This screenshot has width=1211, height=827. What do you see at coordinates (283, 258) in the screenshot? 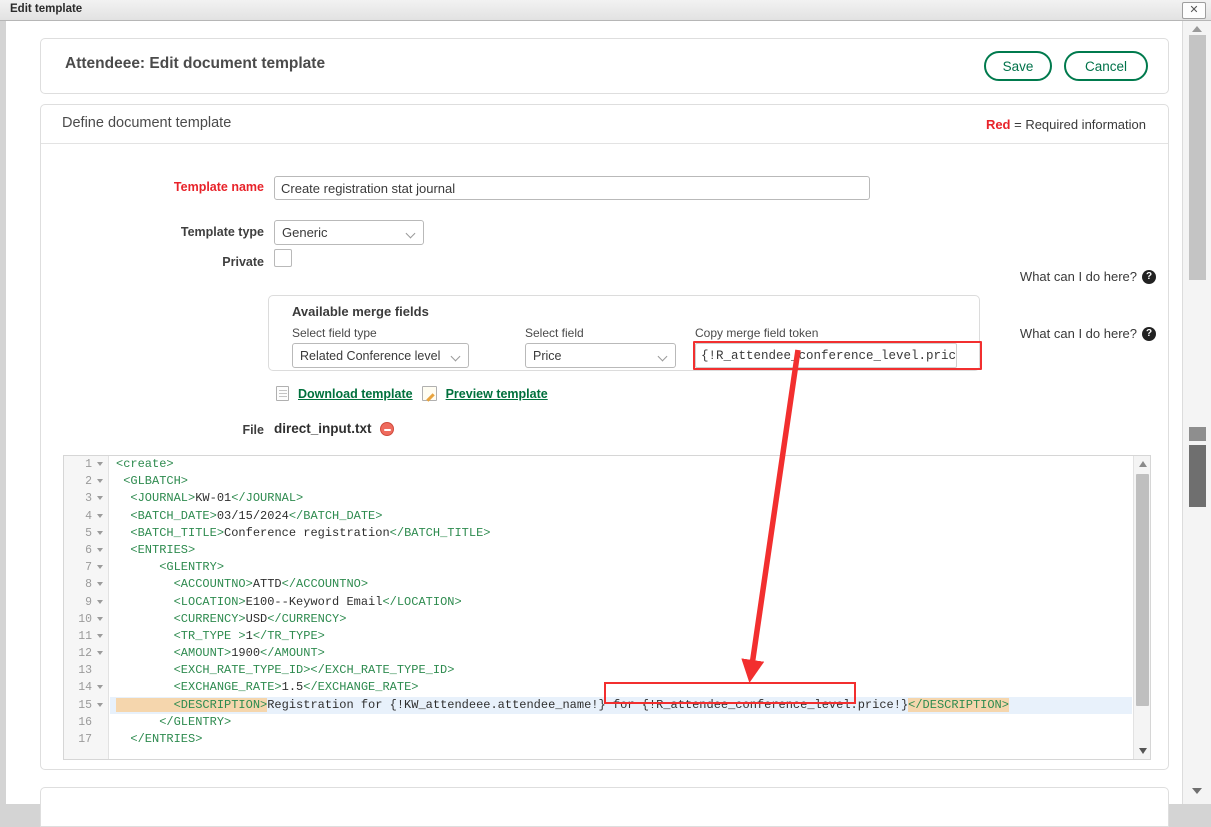
I see `private-checkbox` at bounding box center [283, 258].